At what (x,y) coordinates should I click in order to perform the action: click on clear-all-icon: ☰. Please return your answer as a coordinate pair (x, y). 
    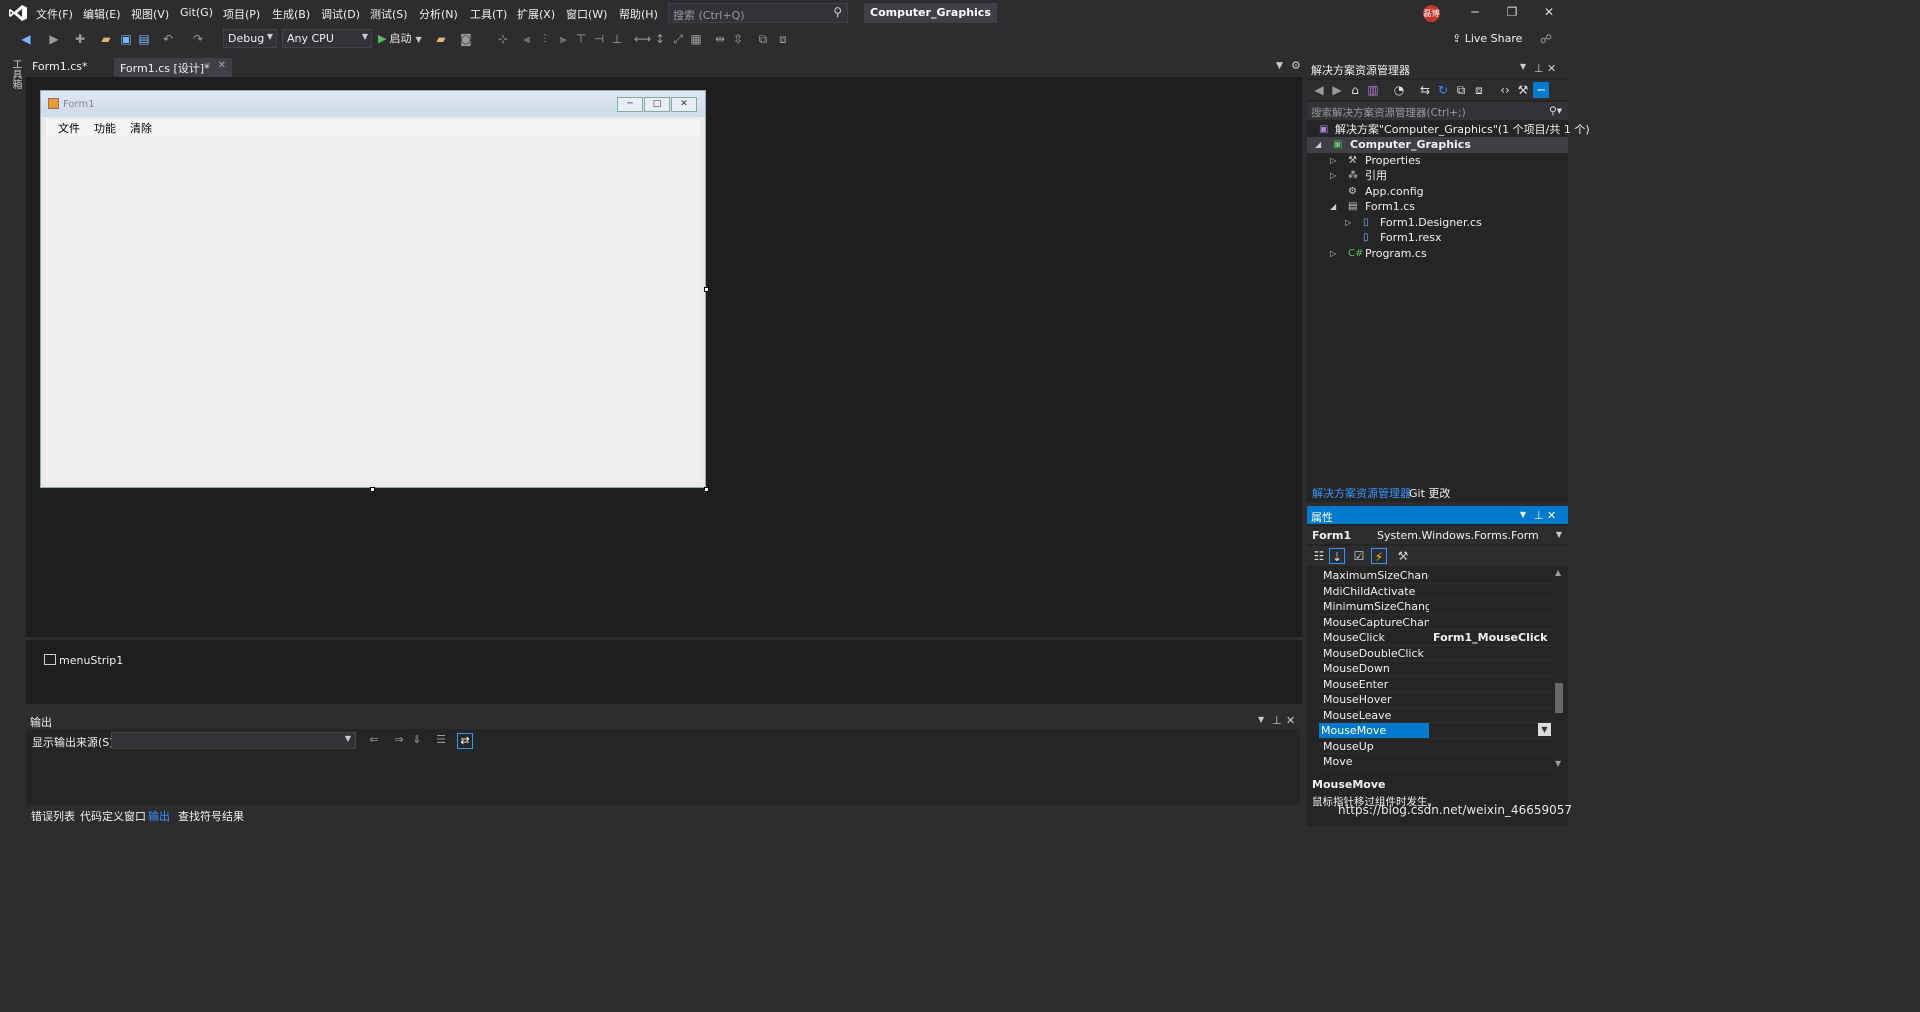
    Looking at the image, I should click on (441, 741).